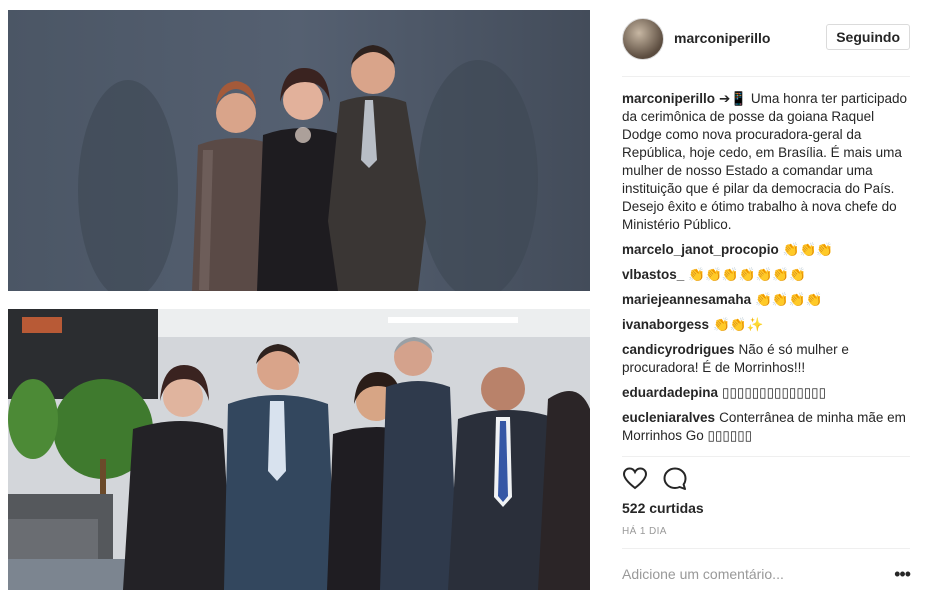  What do you see at coordinates (678, 349) in the screenshot?
I see `comment-username: candicyrodrigues` at bounding box center [678, 349].